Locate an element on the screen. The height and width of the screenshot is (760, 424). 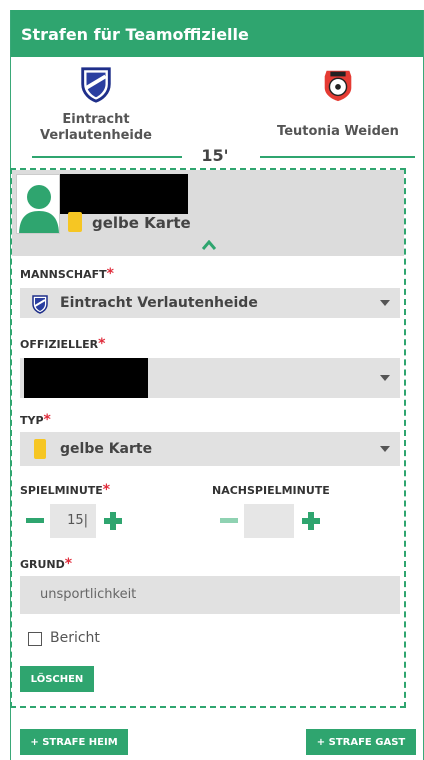
divider-left is located at coordinates (107, 157).